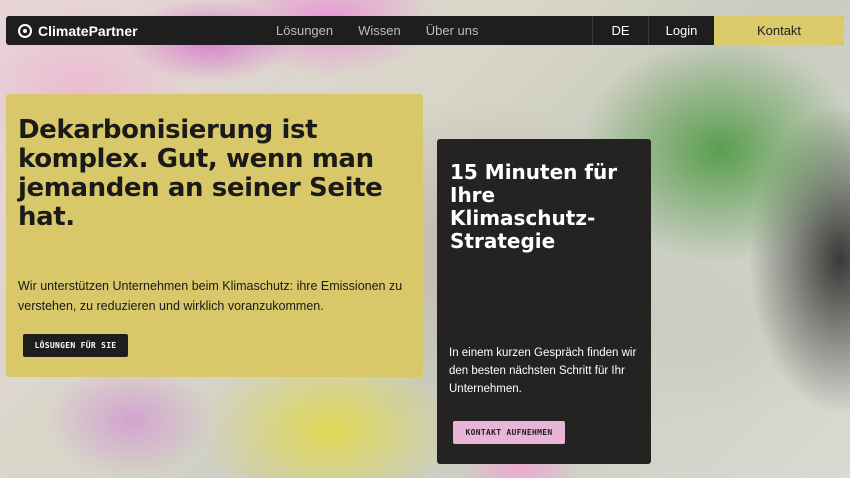  What do you see at coordinates (681, 30) in the screenshot?
I see `login-button: Login` at bounding box center [681, 30].